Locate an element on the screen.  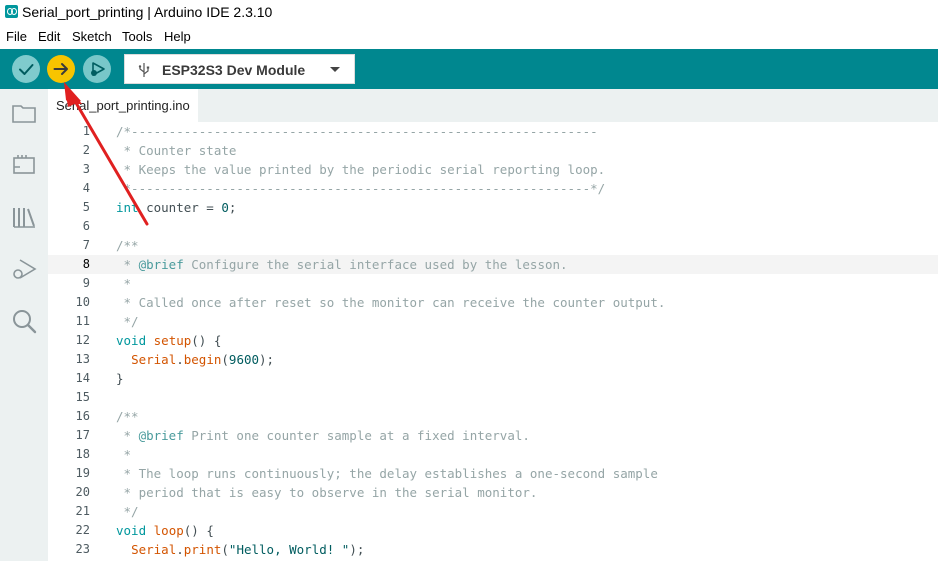
line-number: 6 is located at coordinates (86, 226).